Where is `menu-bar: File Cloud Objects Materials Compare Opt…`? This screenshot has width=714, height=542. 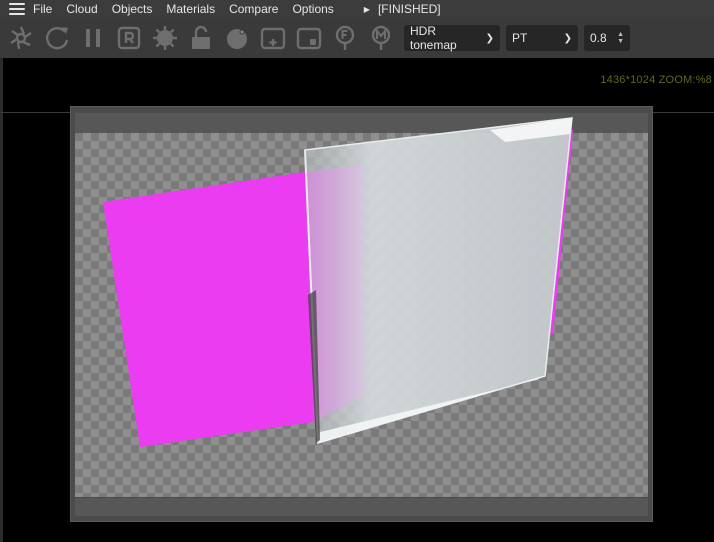 menu-bar: File Cloud Objects Materials Compare Opt… is located at coordinates (357, 9).